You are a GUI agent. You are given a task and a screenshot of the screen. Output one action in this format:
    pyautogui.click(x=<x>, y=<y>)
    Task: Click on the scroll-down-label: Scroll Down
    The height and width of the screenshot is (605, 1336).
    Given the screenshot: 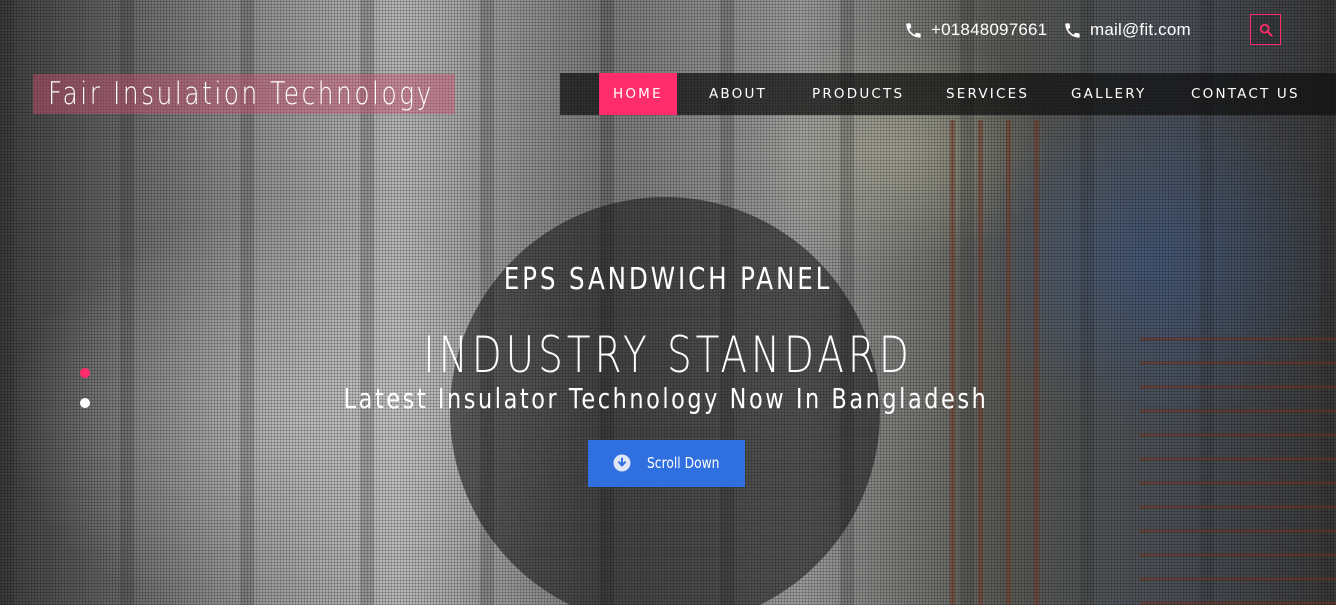 What is the action you would take?
    pyautogui.click(x=683, y=463)
    